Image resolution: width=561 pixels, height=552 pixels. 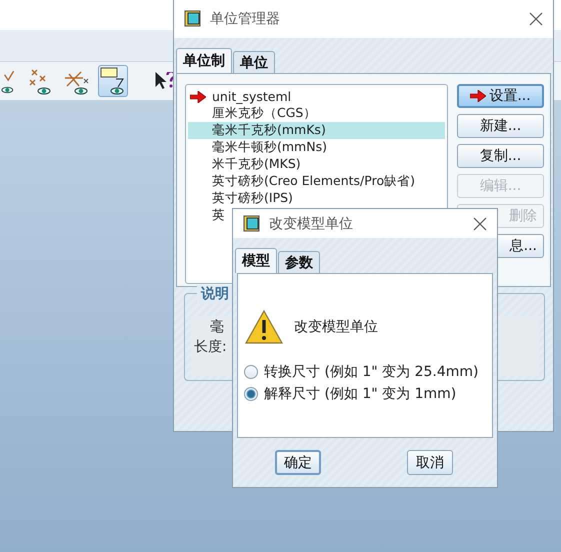 I want to click on window-title: 改变模型单位, so click(x=311, y=223).